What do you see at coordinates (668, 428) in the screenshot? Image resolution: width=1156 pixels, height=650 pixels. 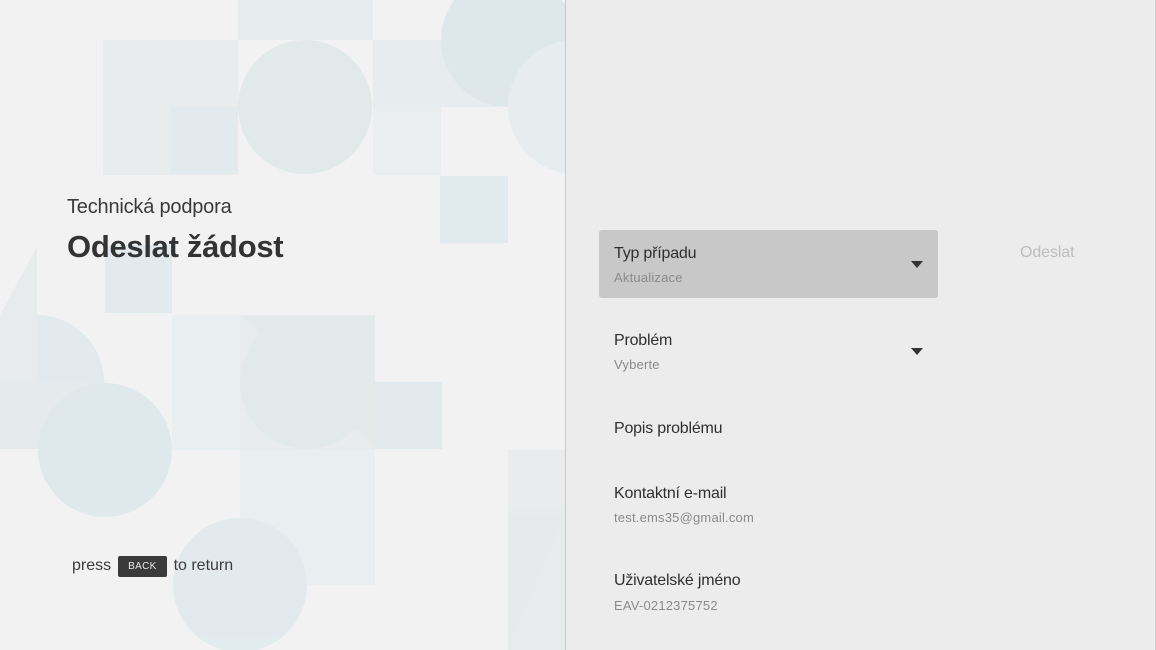 I see `description-label: Popis problému` at bounding box center [668, 428].